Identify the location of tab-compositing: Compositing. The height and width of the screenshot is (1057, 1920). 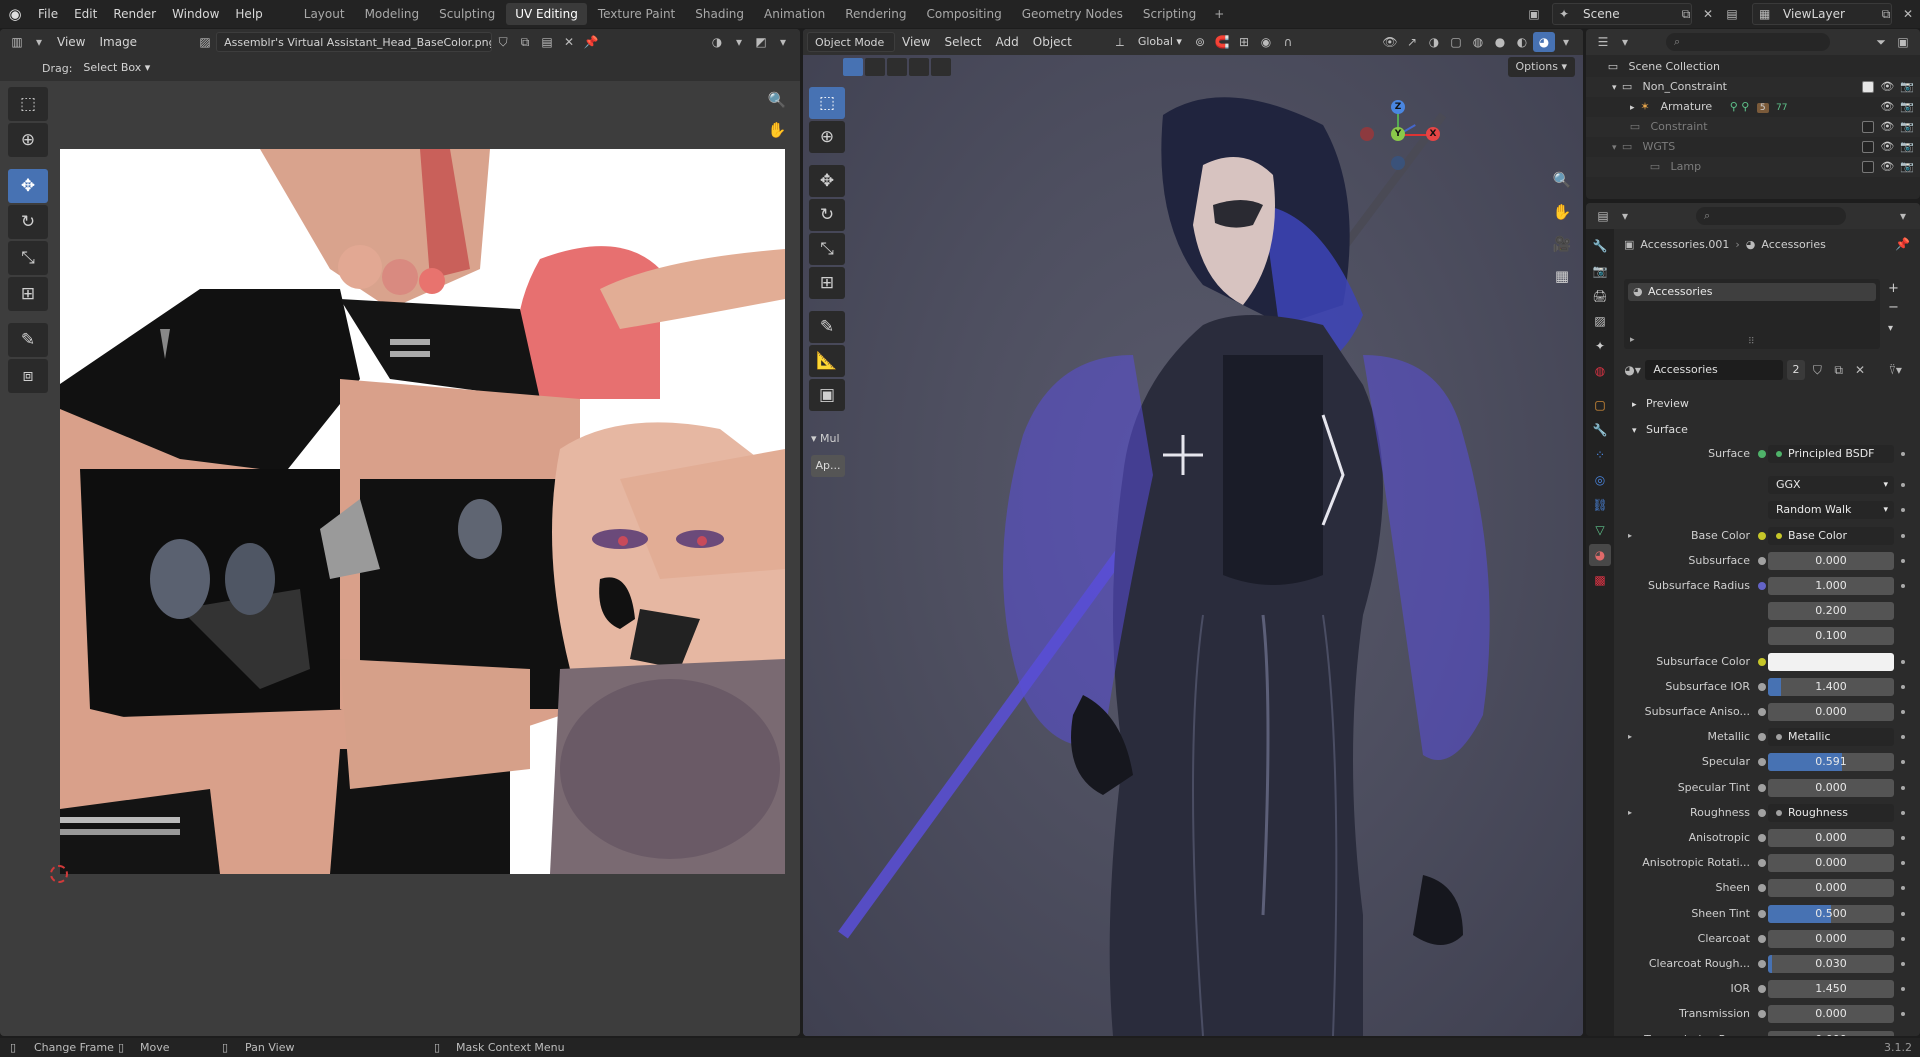
(963, 14).